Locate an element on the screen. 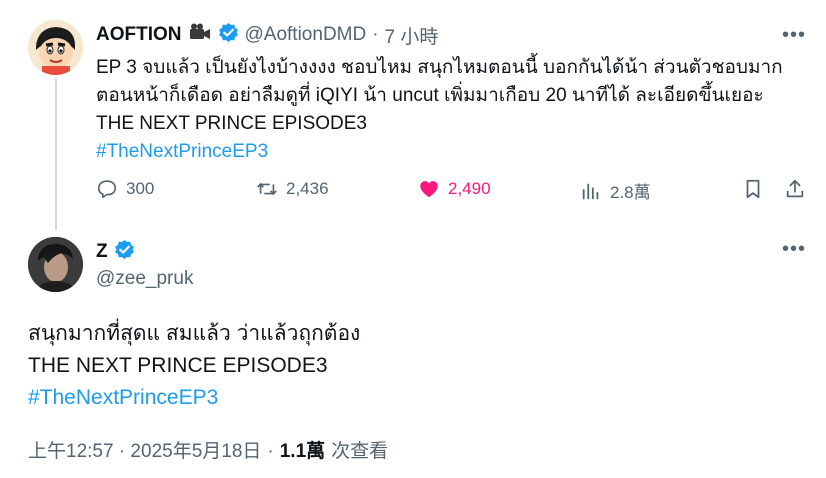 Image resolution: width=826 pixels, height=478 pixels. avatar-cartoon-image is located at coordinates (55, 47).